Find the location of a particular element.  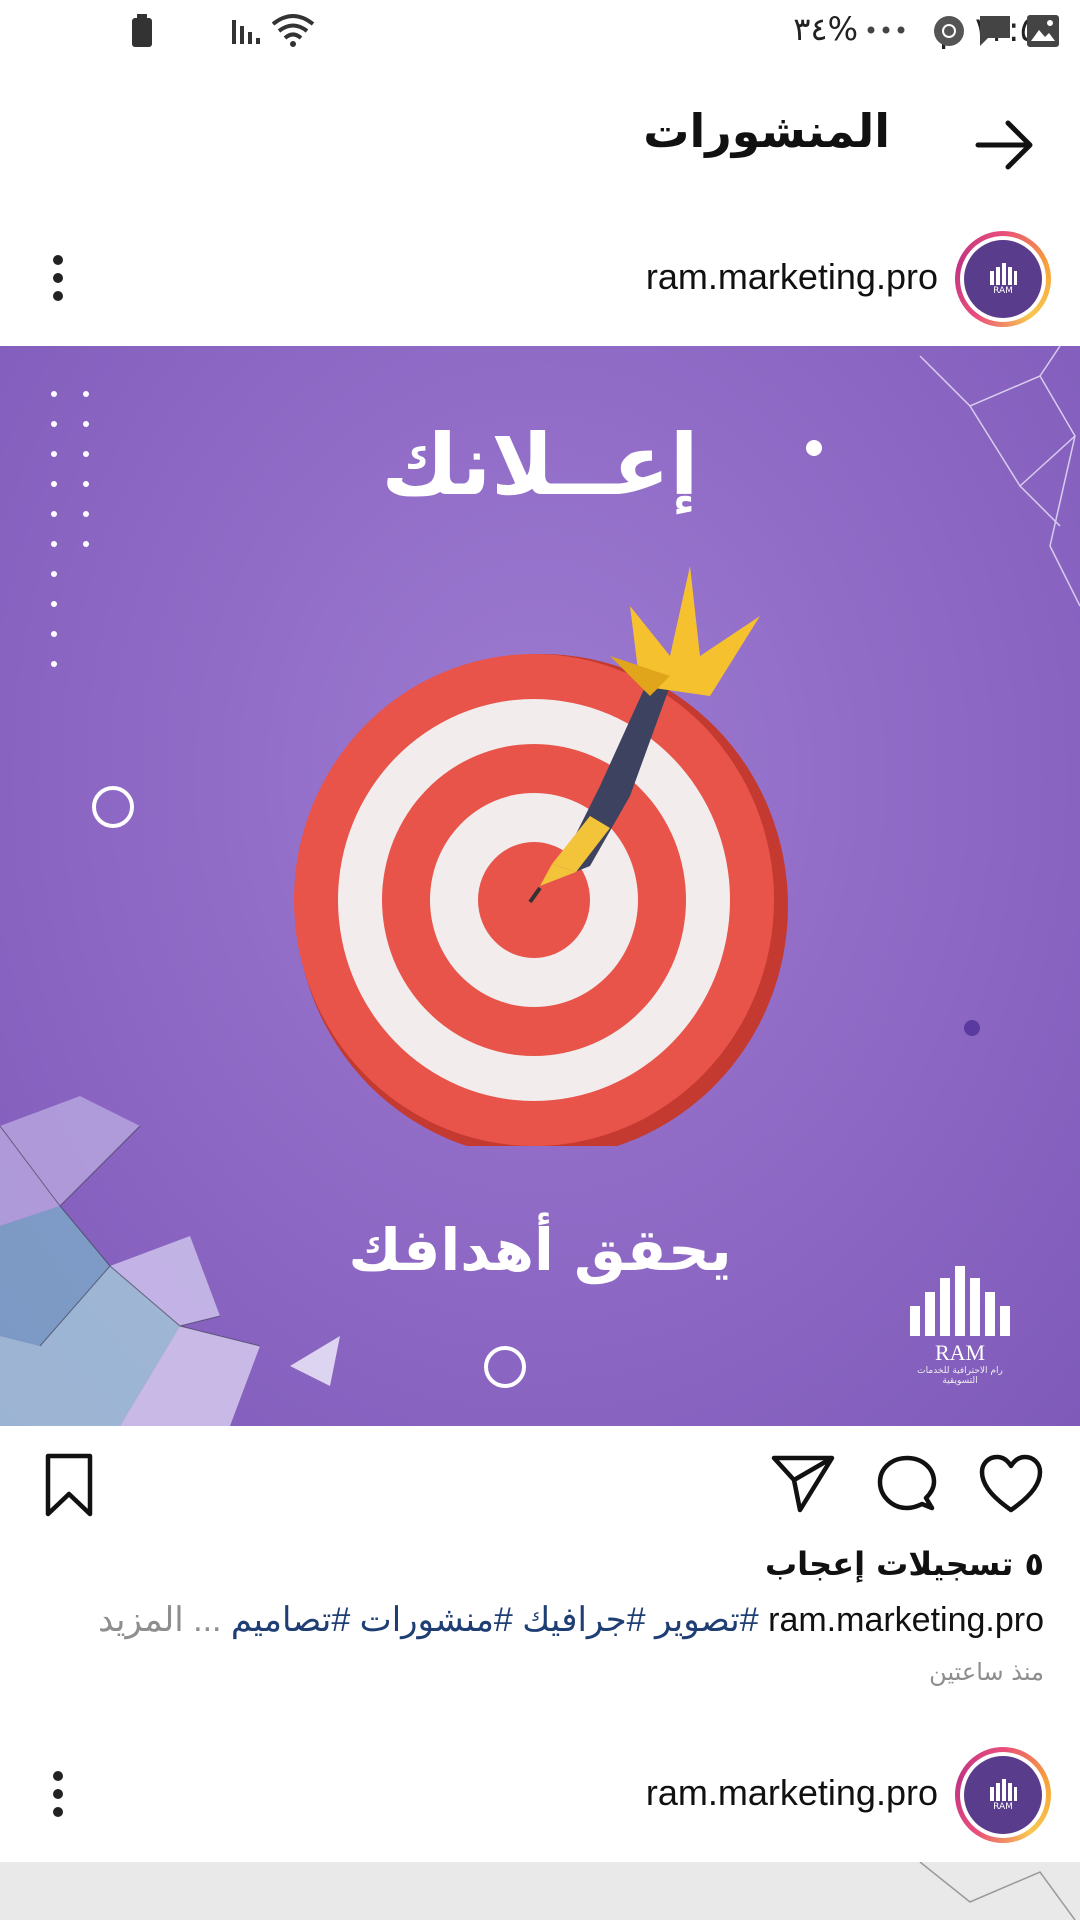

post-timestamp: منذ ساعتين is located at coordinates (986, 1672).